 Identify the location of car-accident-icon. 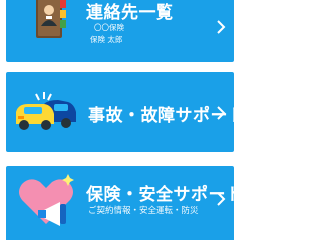
(46, 114).